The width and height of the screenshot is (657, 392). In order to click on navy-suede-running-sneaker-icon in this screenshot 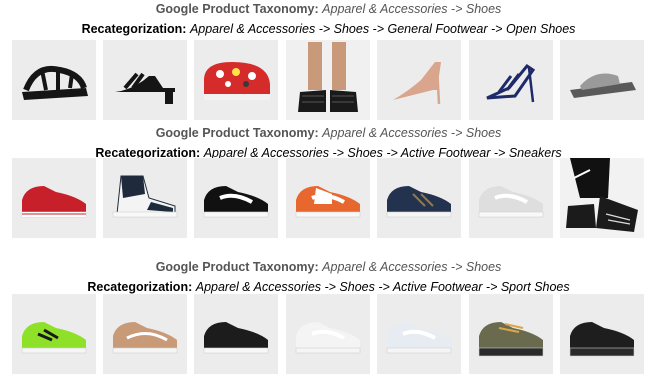, I will do `click(419, 198)`.